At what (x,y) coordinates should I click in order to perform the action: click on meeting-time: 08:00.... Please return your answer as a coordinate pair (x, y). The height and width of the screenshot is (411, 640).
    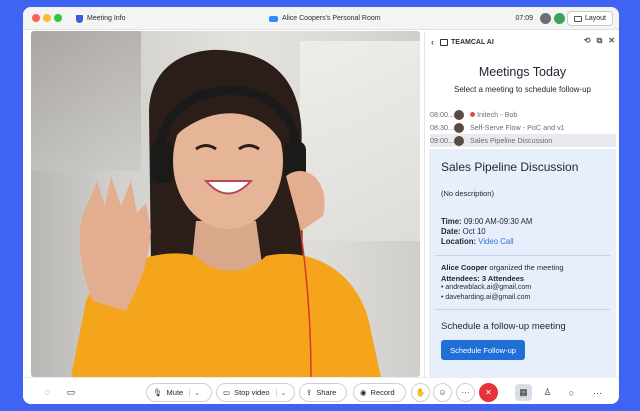
    Looking at the image, I should click on (442, 114).